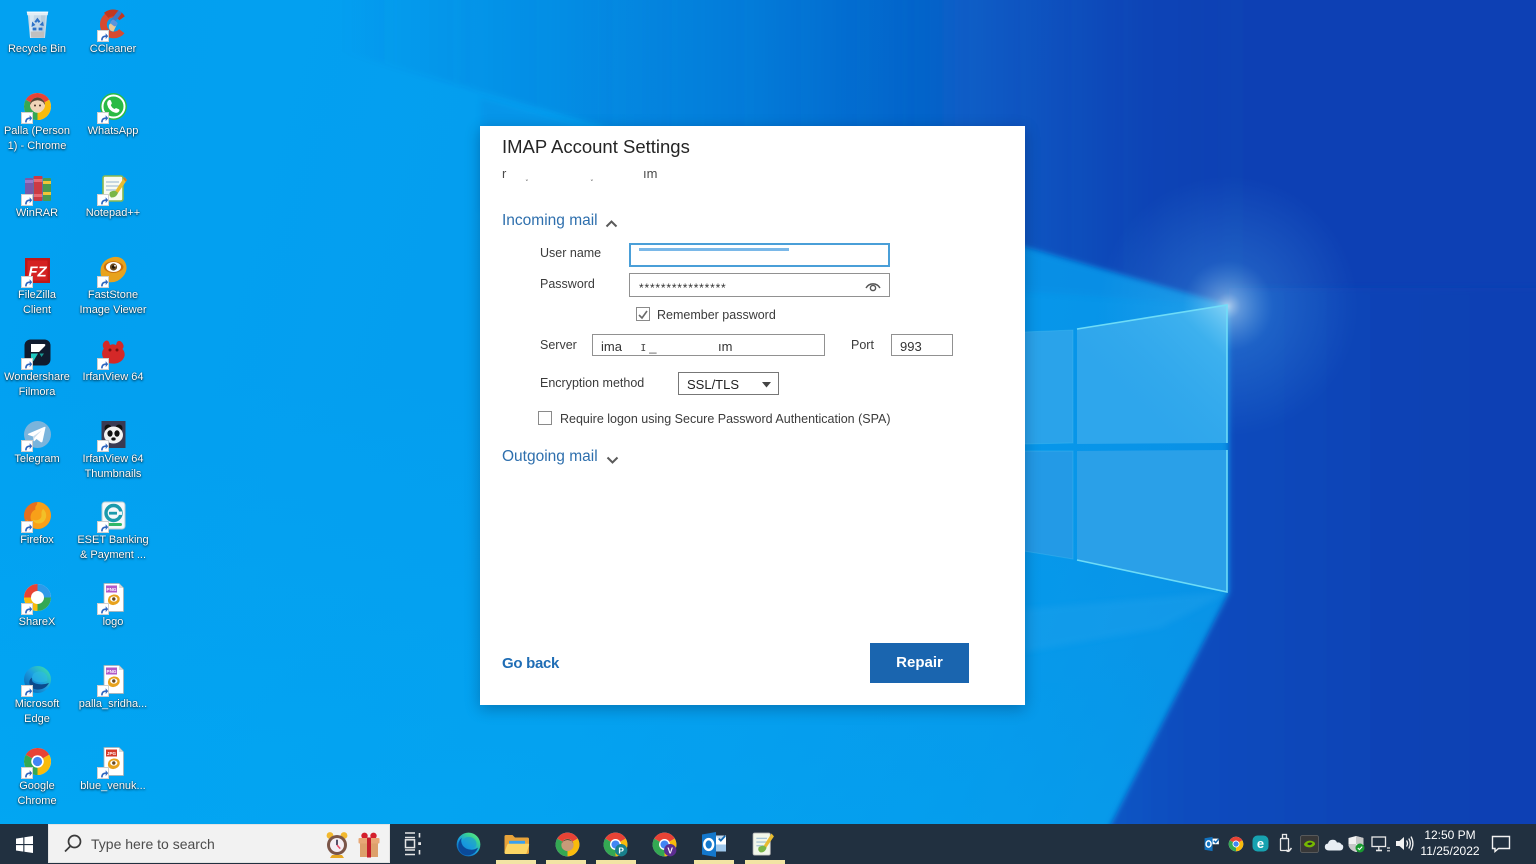  What do you see at coordinates (621, 850) in the screenshot?
I see `svg-text: P` at bounding box center [621, 850].